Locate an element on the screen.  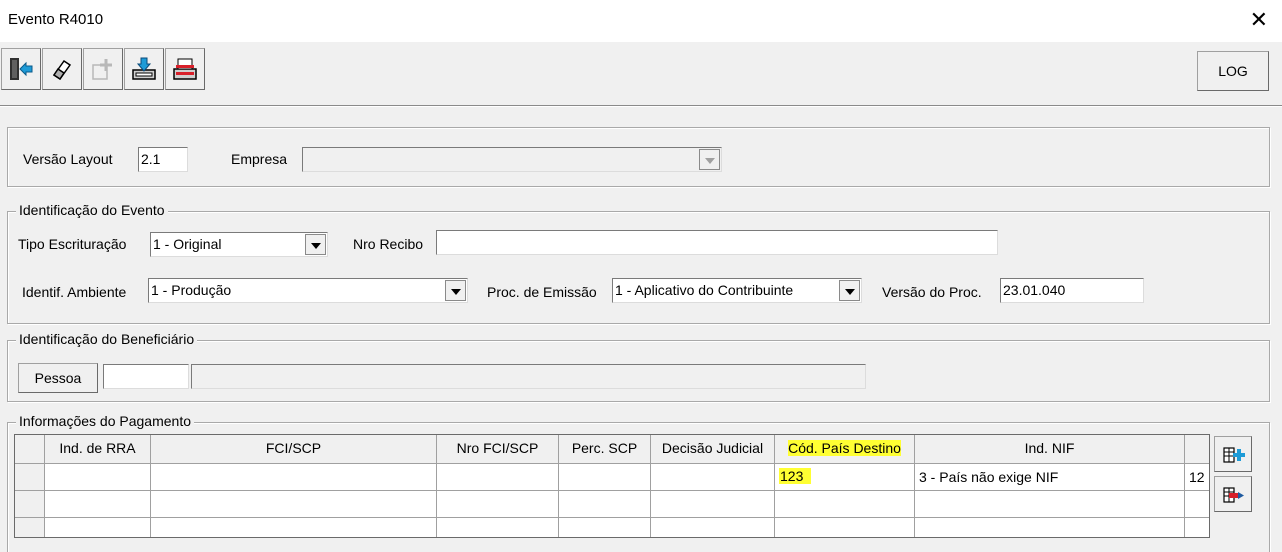
save-button is located at coordinates (144, 69).